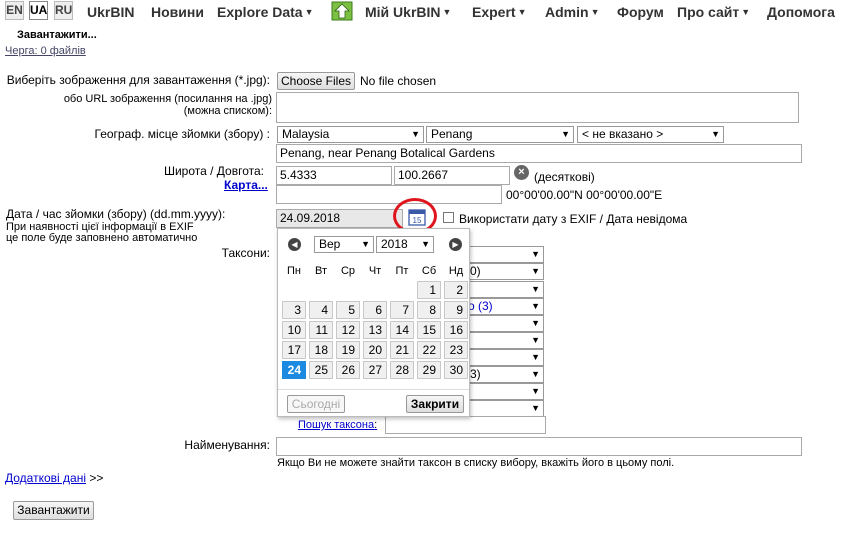  What do you see at coordinates (640, 12) in the screenshot?
I see `nav-forum: Форум` at bounding box center [640, 12].